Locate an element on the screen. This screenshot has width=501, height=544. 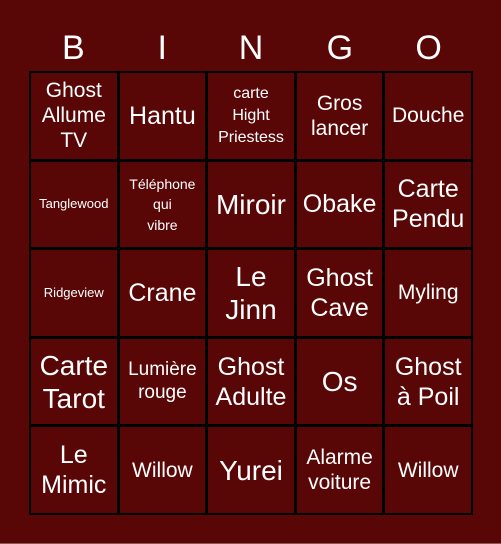
bingo-cell: Miroir is located at coordinates (251, 204).